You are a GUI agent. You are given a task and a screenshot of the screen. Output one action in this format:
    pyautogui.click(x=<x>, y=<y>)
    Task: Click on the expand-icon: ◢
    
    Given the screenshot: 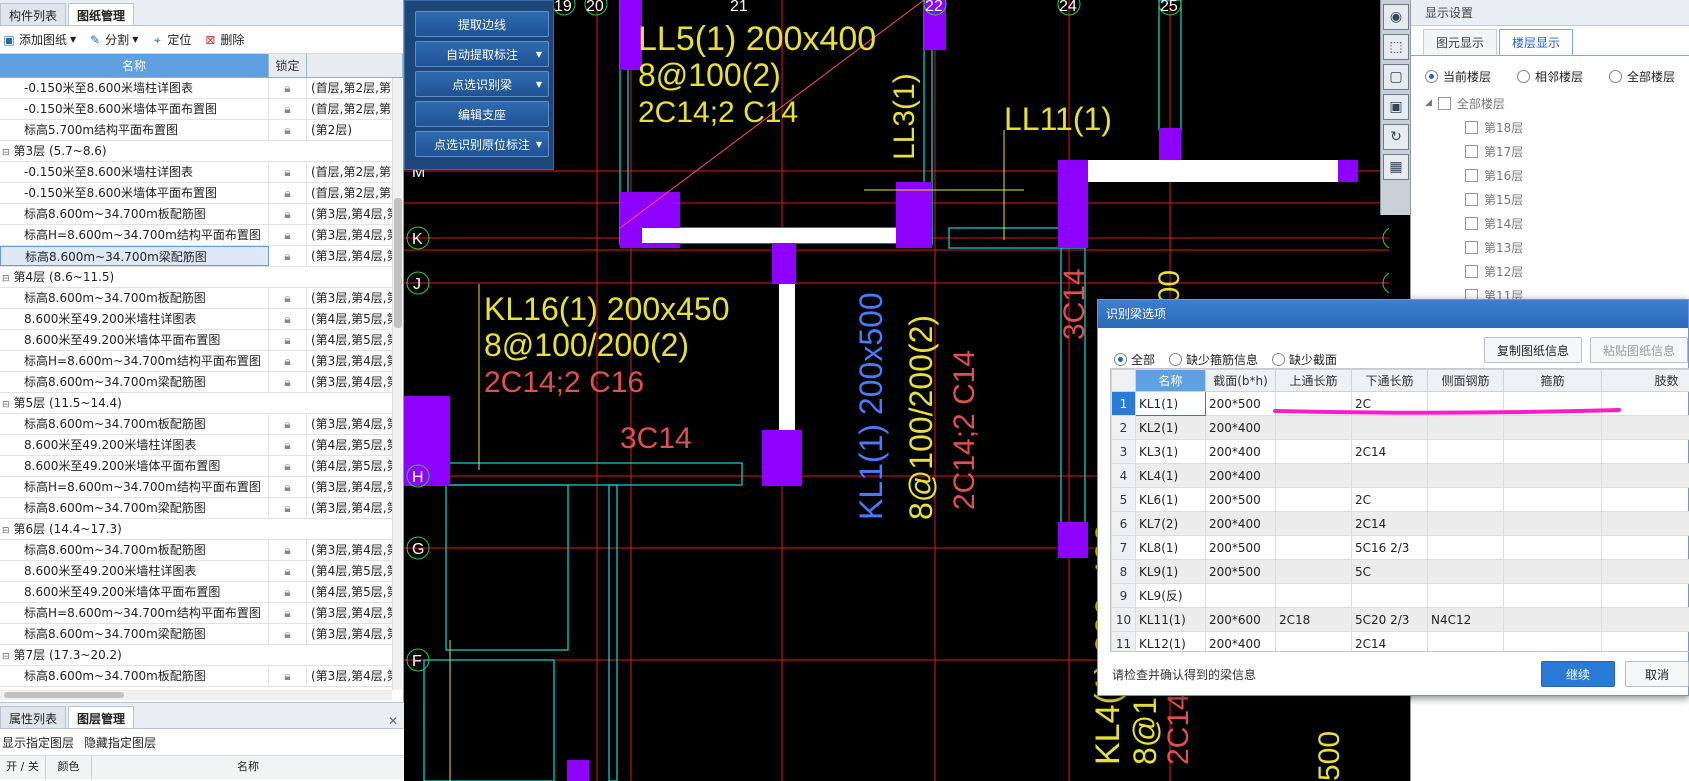 What is the action you would take?
    pyautogui.click(x=1428, y=103)
    